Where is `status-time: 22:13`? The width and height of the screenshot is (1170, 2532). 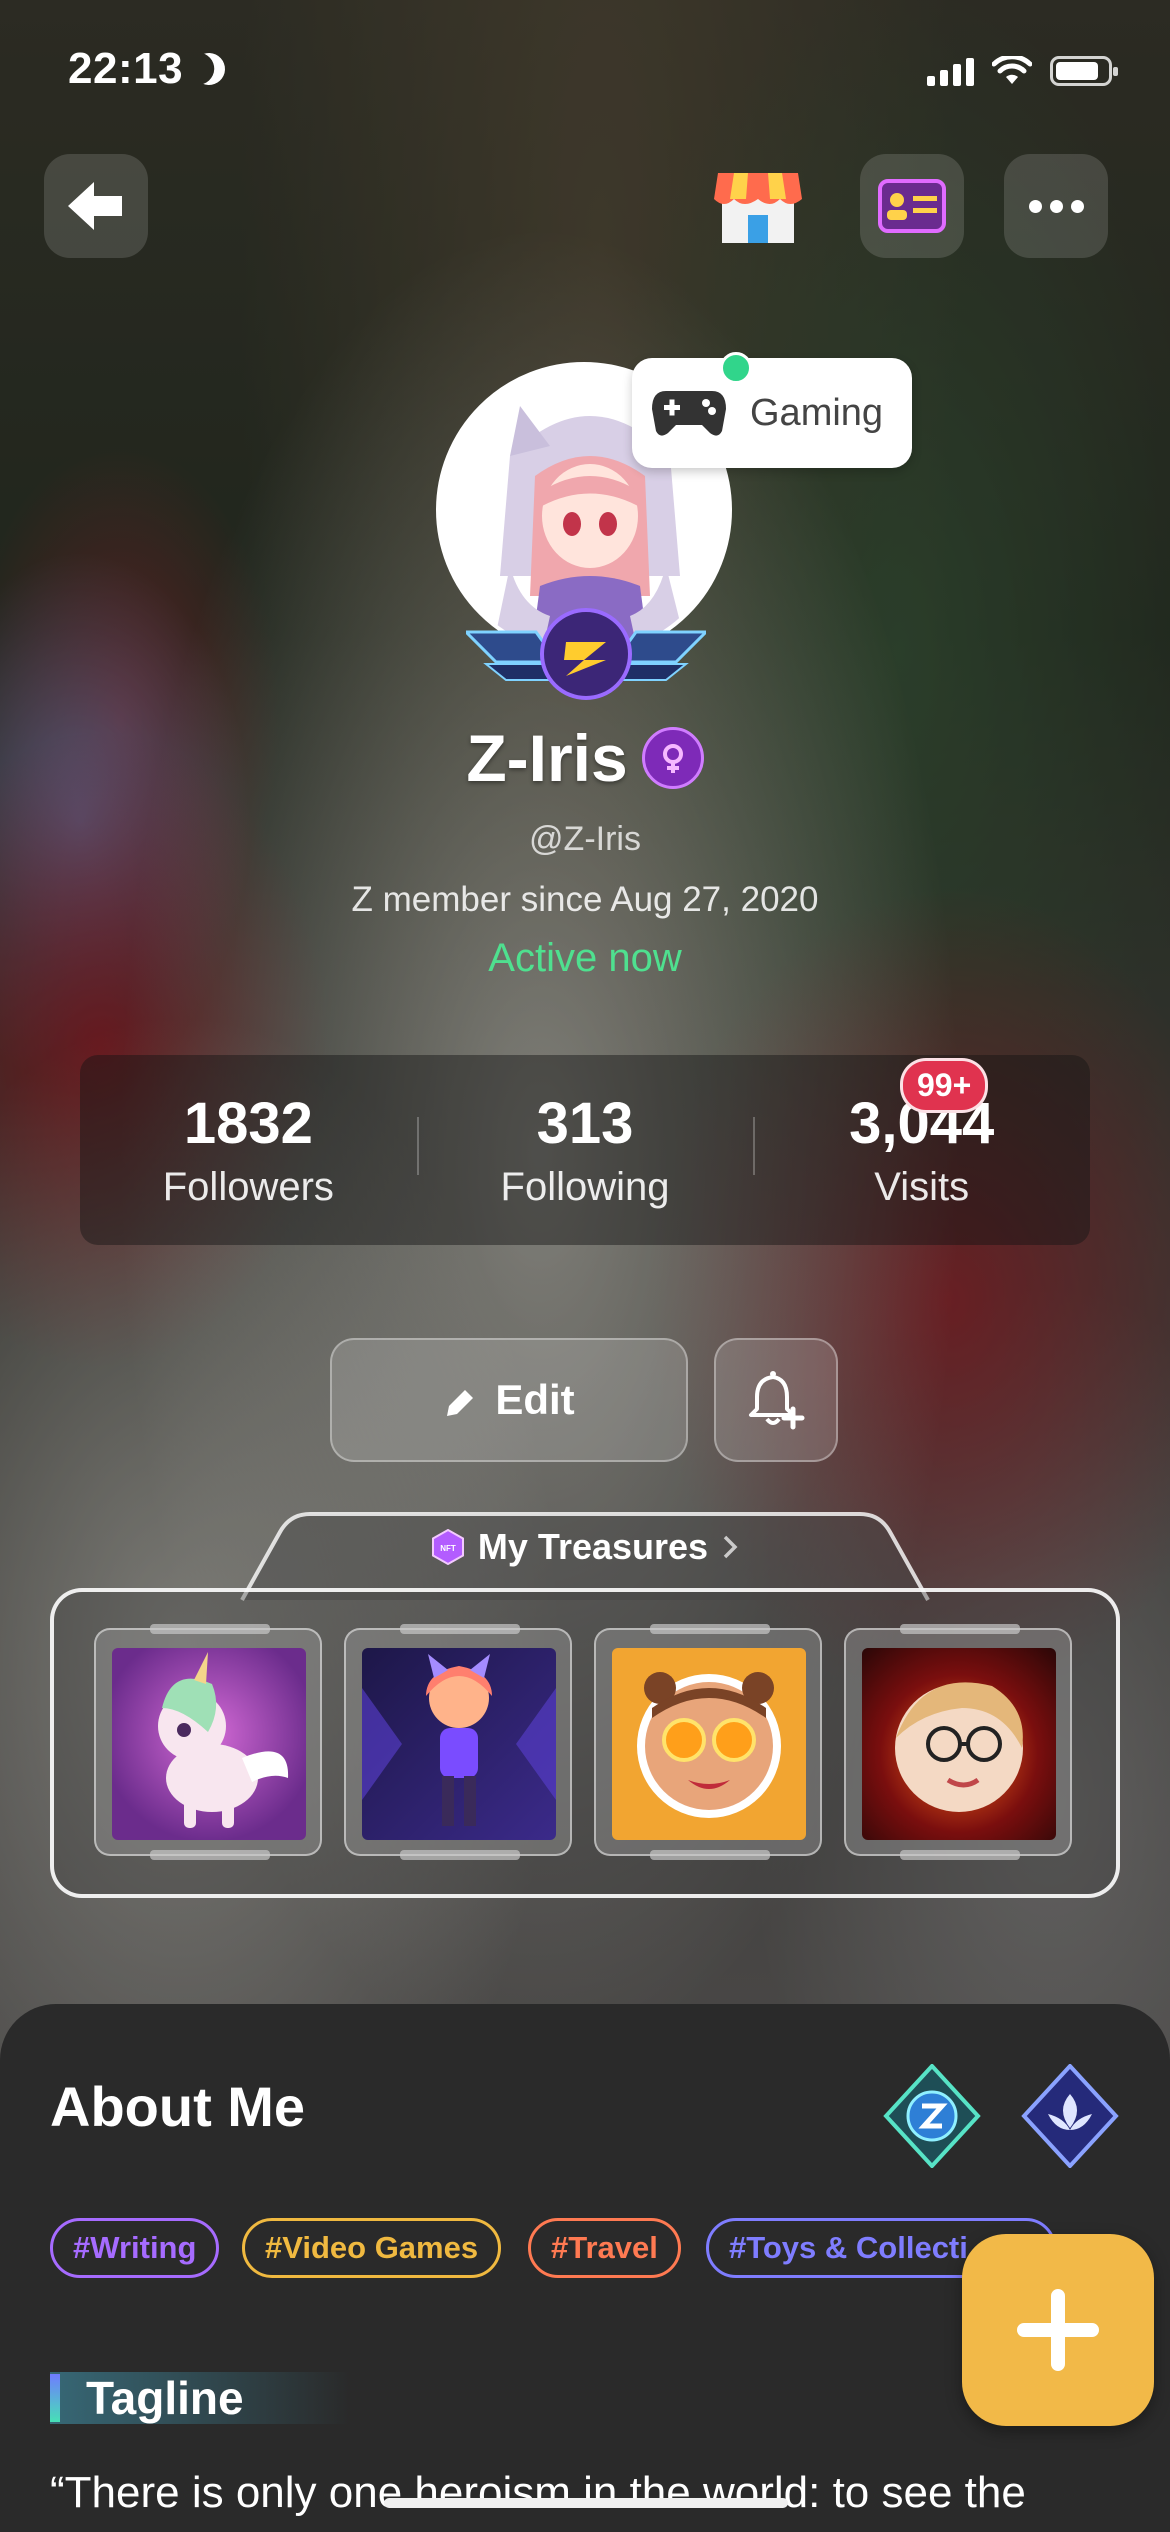 status-time: 22:13 is located at coordinates (146, 69).